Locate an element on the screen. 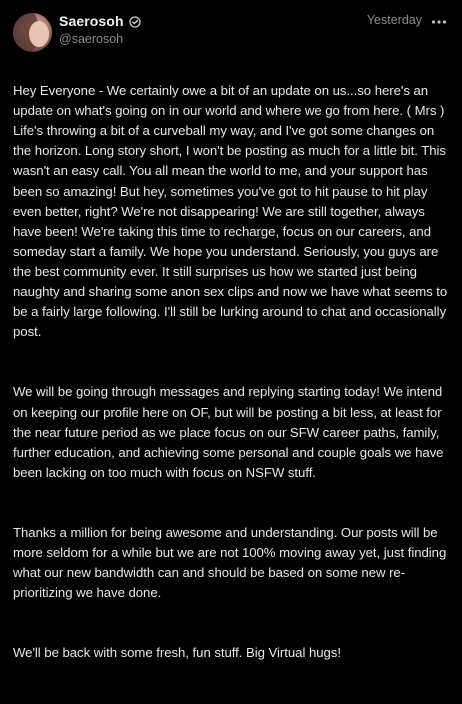 The width and height of the screenshot is (462, 704). verified-check-icon is located at coordinates (134, 21).